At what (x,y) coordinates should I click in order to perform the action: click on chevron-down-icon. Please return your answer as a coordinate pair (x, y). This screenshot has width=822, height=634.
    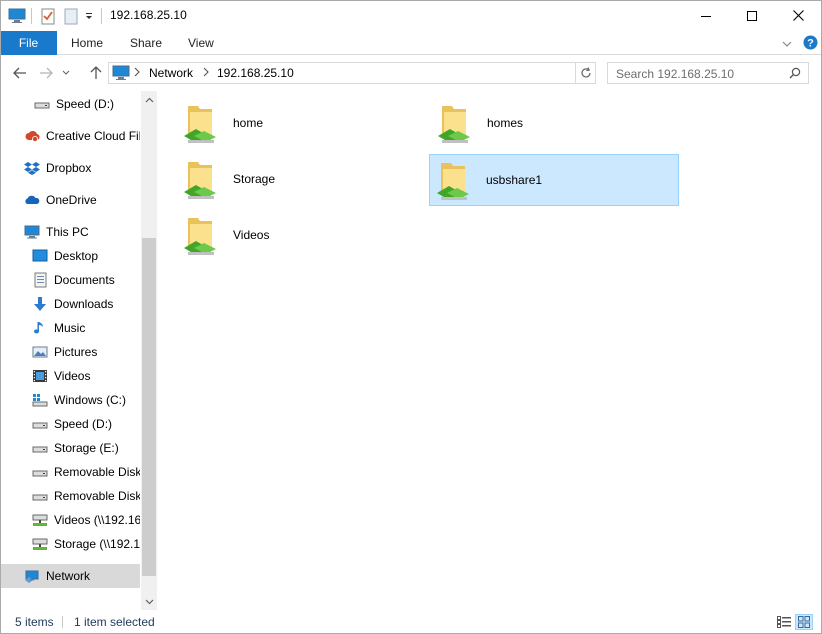
    Looking at the image, I should click on (149, 601).